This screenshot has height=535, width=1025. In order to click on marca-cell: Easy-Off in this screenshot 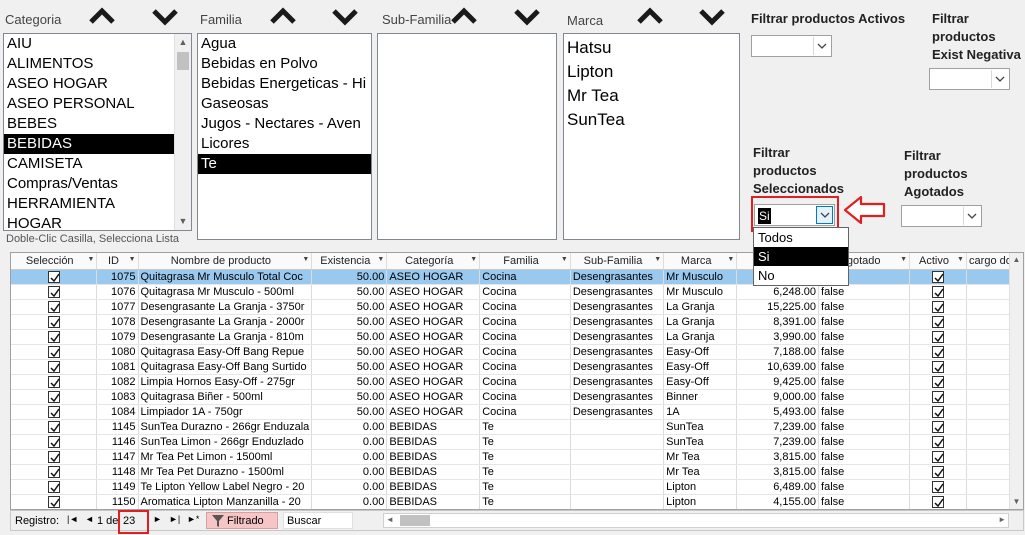, I will do `click(700, 367)`.